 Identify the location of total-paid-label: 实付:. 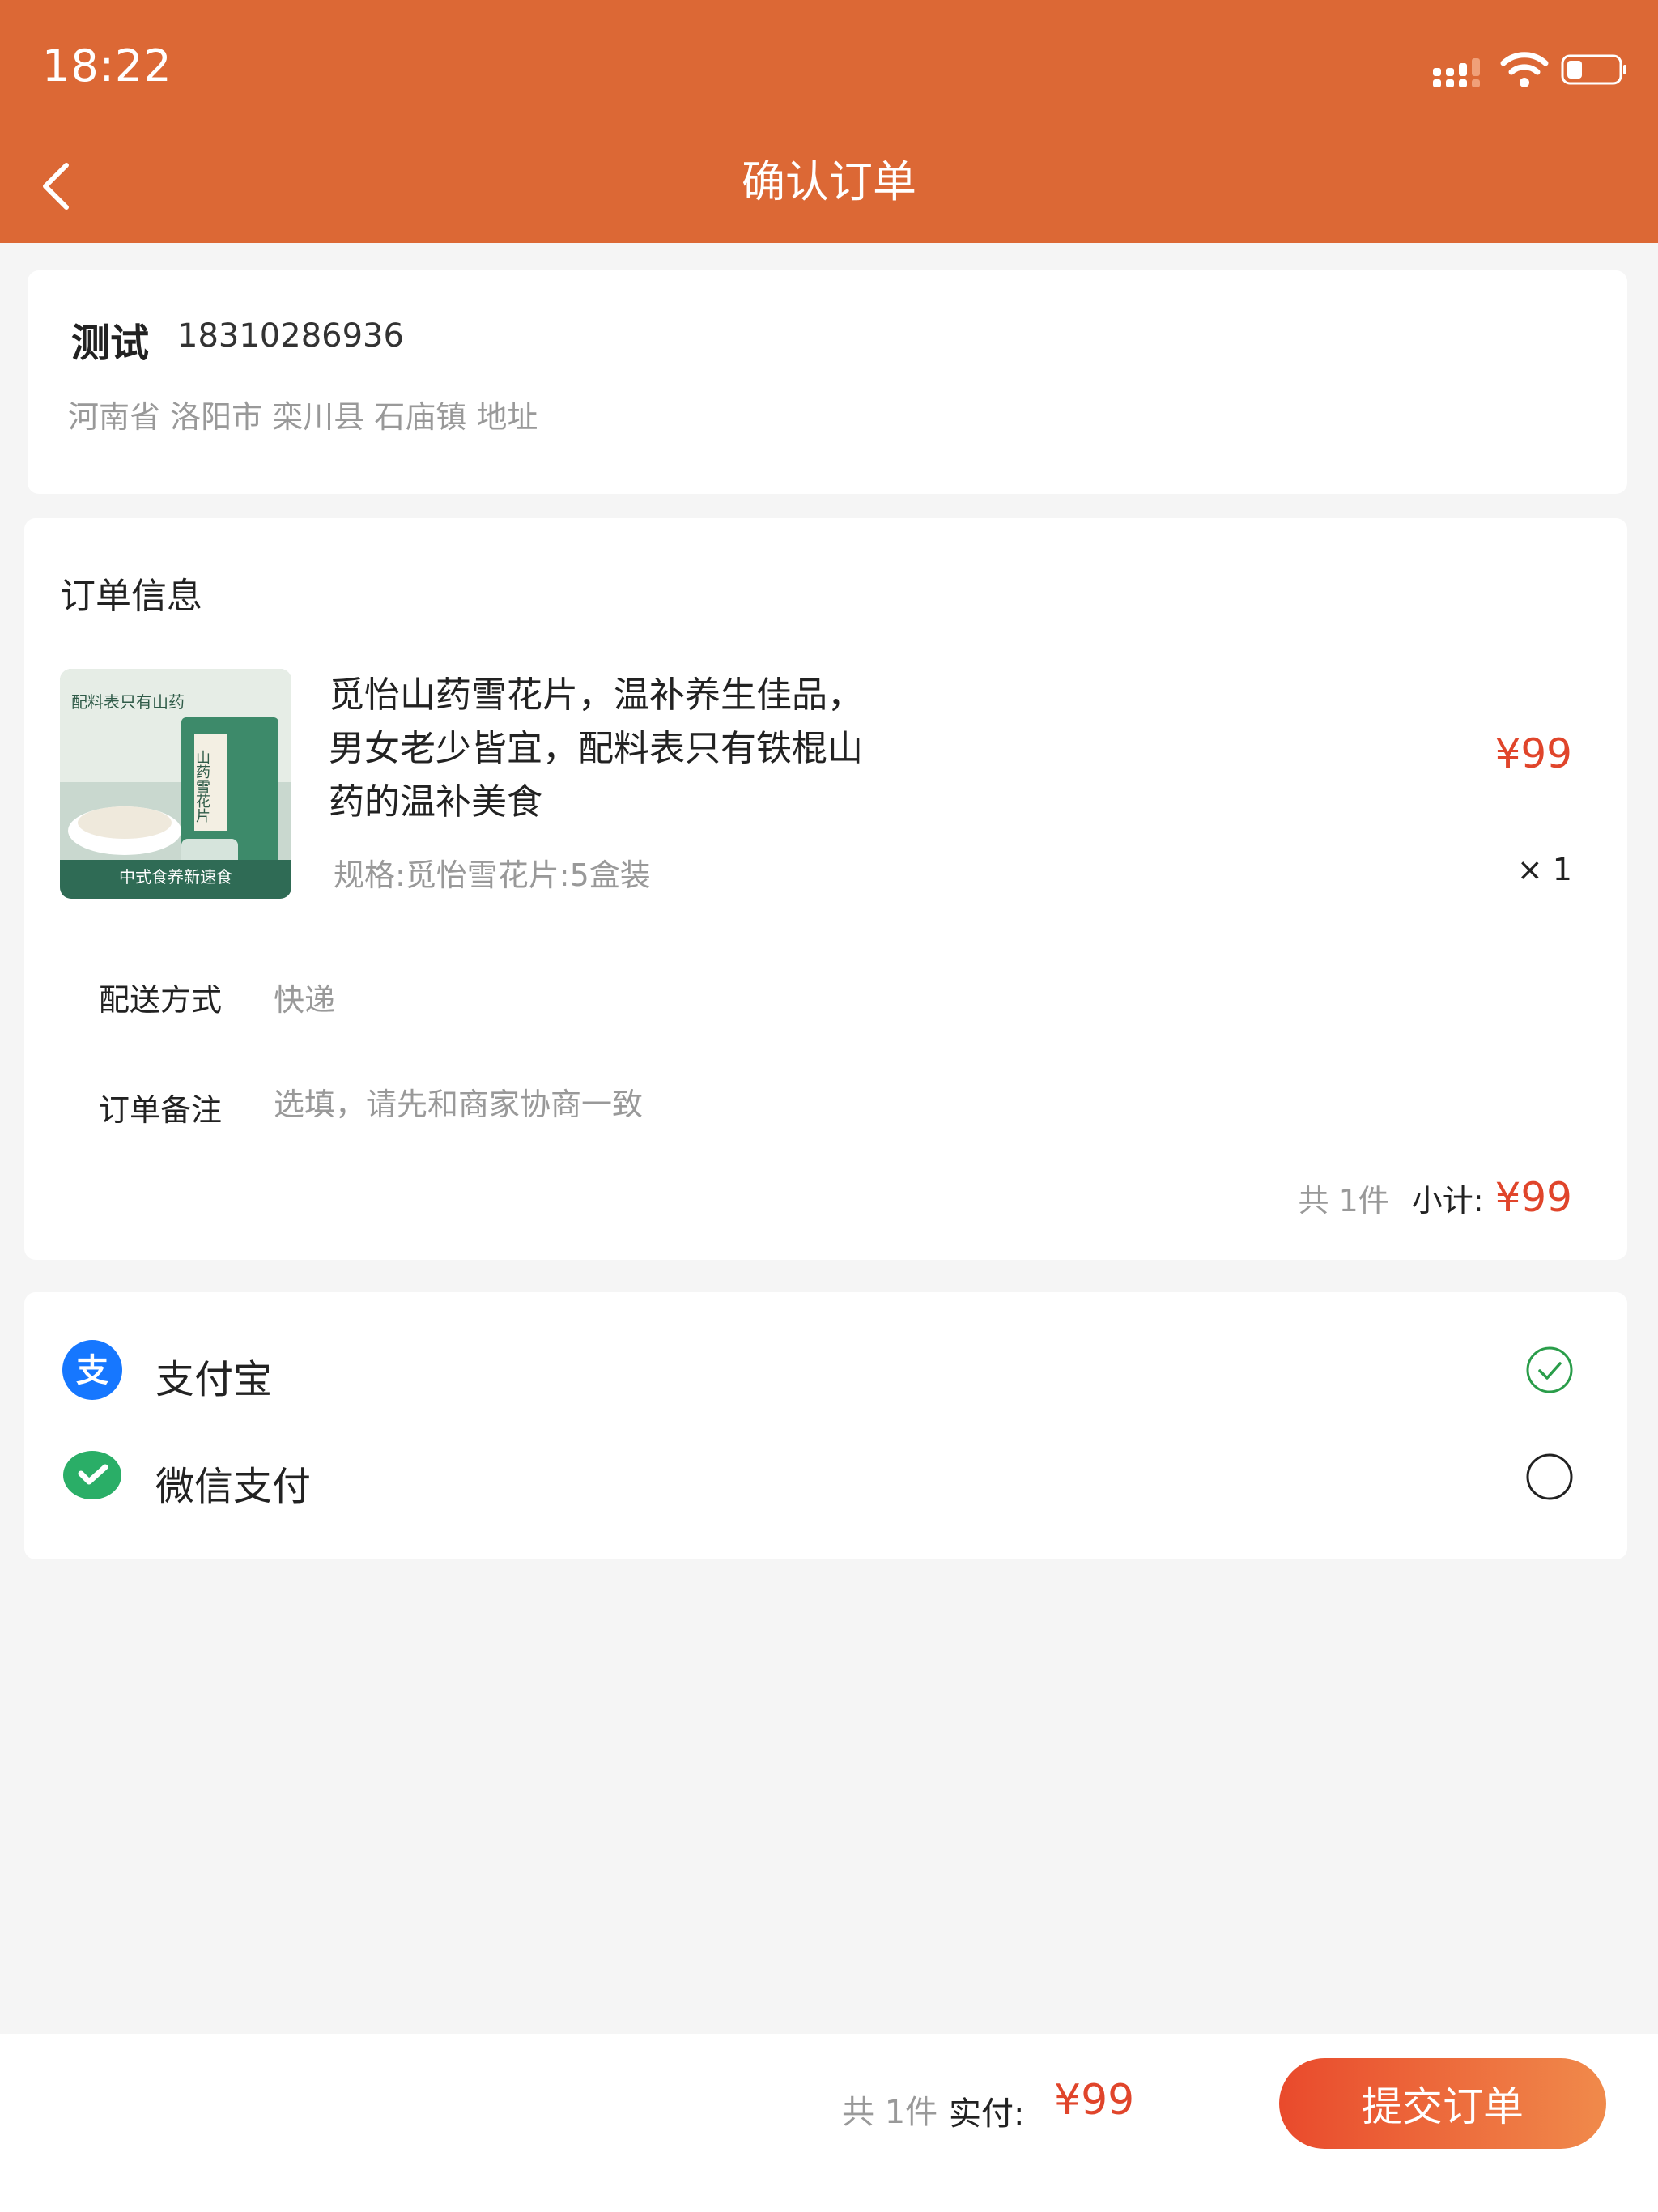
(987, 2114).